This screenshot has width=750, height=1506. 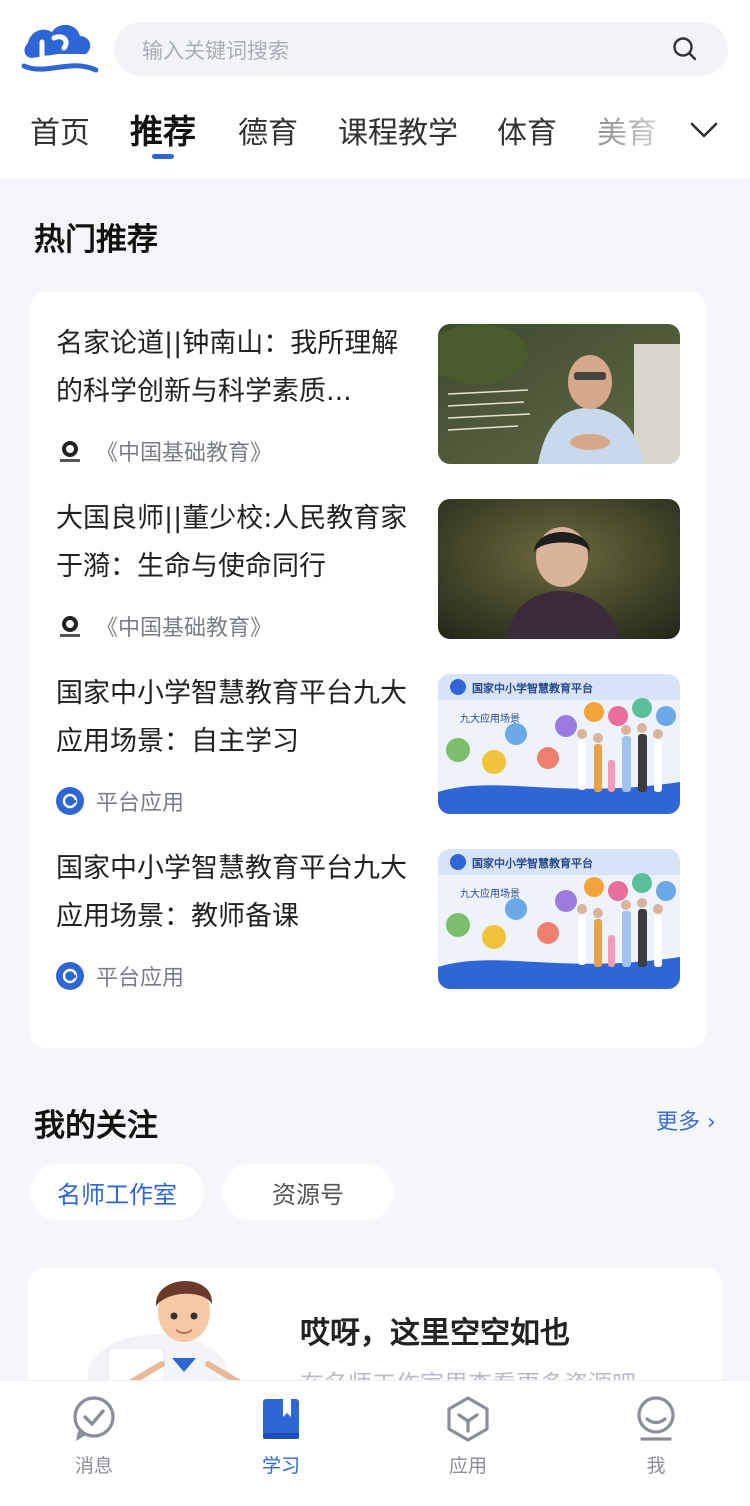 What do you see at coordinates (527, 130) in the screenshot?
I see `tab-sports: 体育` at bounding box center [527, 130].